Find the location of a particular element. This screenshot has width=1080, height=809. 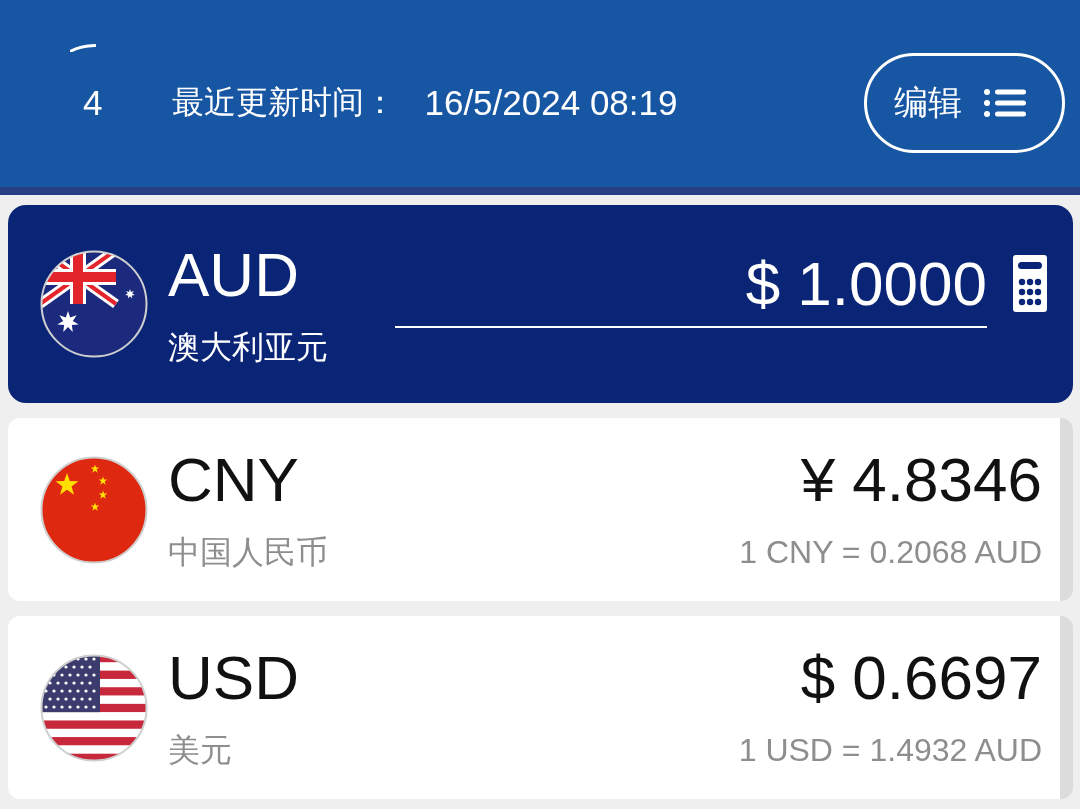

currency-name: 美元 is located at coordinates (200, 750).